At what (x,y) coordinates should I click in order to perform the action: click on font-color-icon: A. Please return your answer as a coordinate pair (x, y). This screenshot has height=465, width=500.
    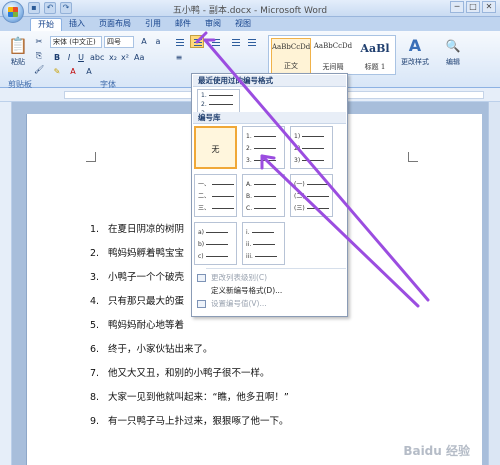
    Looking at the image, I should click on (73, 72).